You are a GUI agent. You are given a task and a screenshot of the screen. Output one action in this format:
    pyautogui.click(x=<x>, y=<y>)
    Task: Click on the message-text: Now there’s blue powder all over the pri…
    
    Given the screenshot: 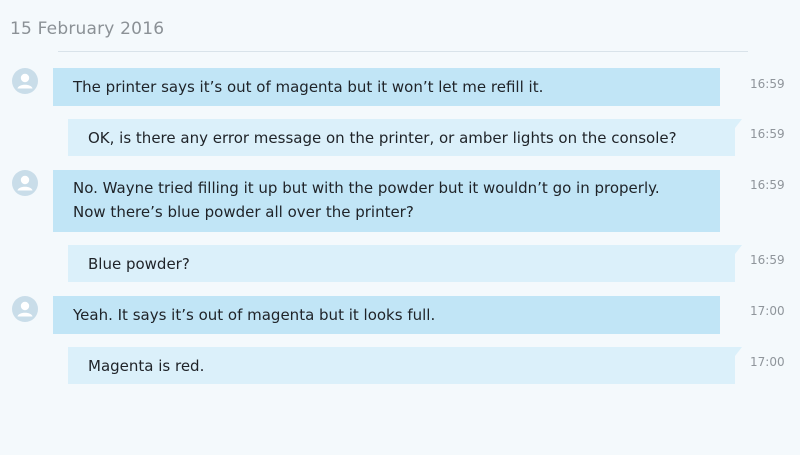 What is the action you would take?
    pyautogui.click(x=243, y=212)
    